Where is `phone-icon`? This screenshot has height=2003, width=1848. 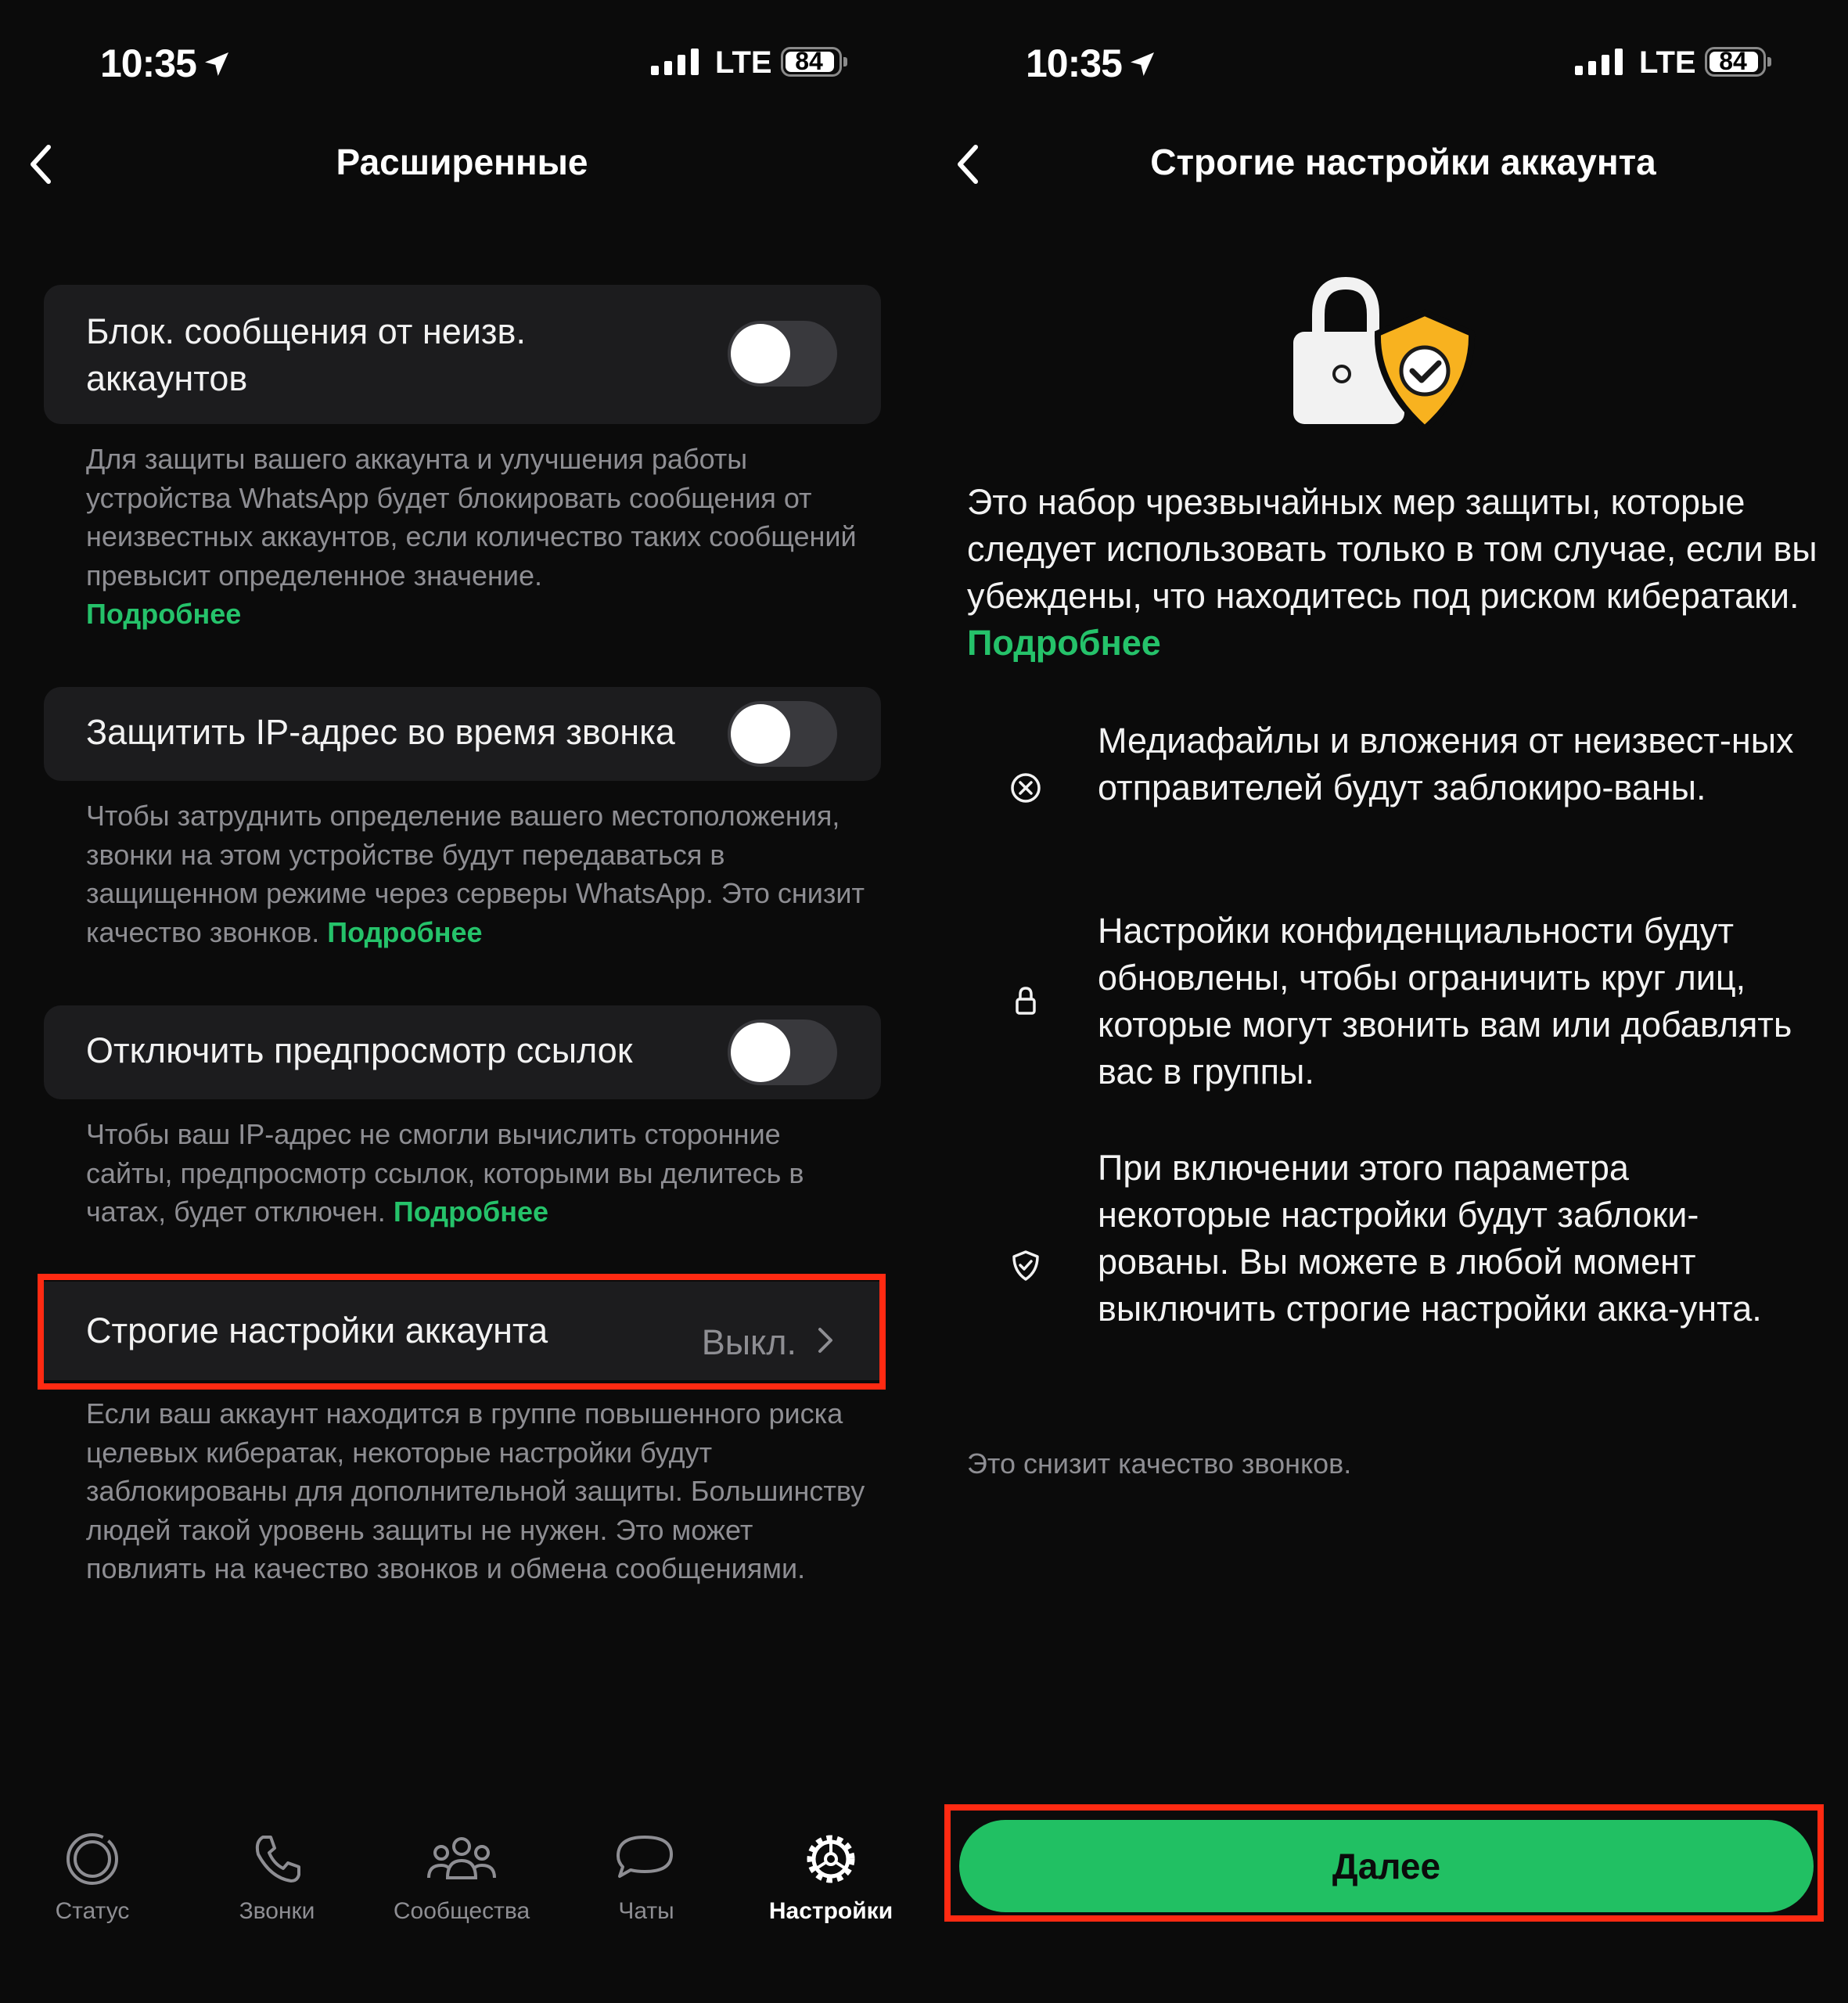 phone-icon is located at coordinates (277, 1859).